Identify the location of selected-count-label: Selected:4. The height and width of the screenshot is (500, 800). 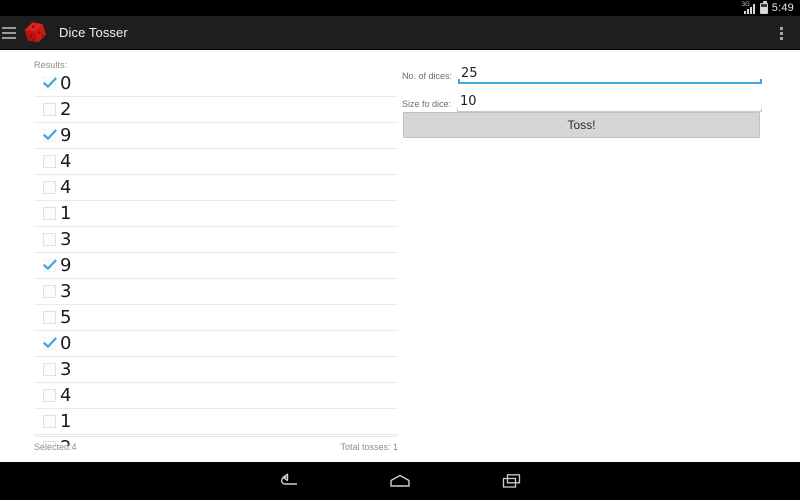
(55, 447).